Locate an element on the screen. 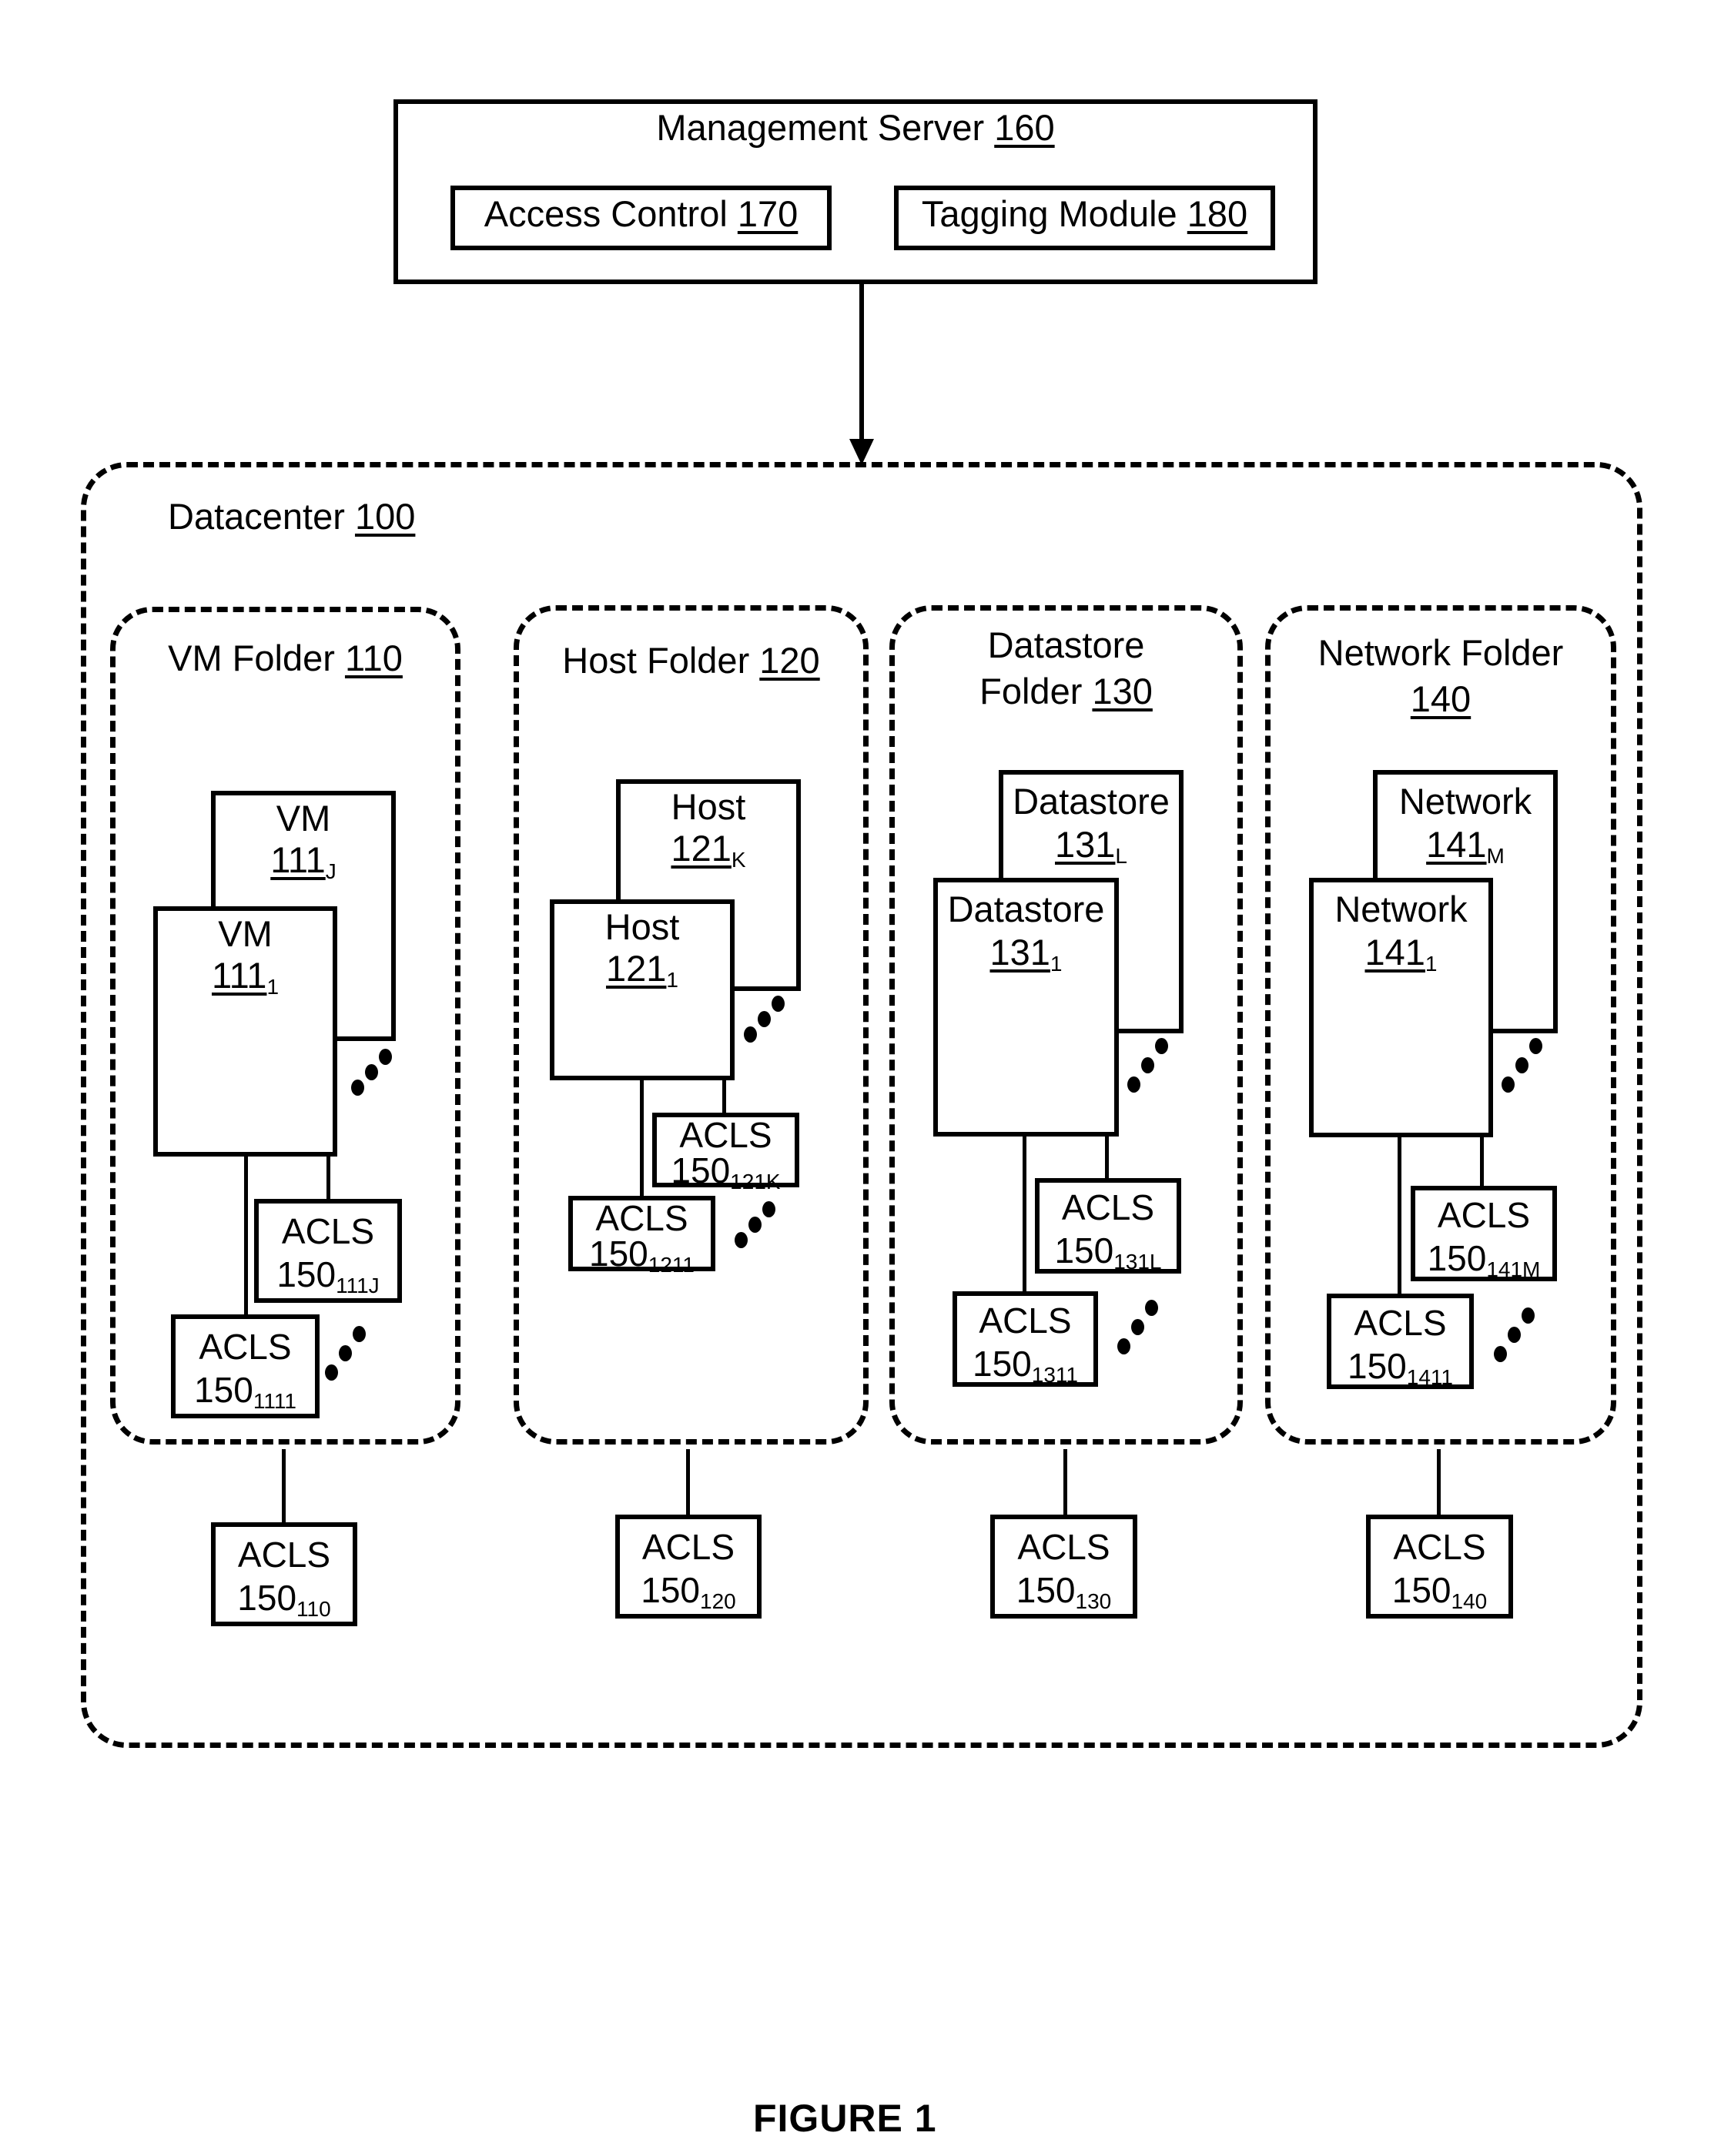 The height and width of the screenshot is (2156, 1731). figure-caption: FIGURE 1 is located at coordinates (845, 2118).